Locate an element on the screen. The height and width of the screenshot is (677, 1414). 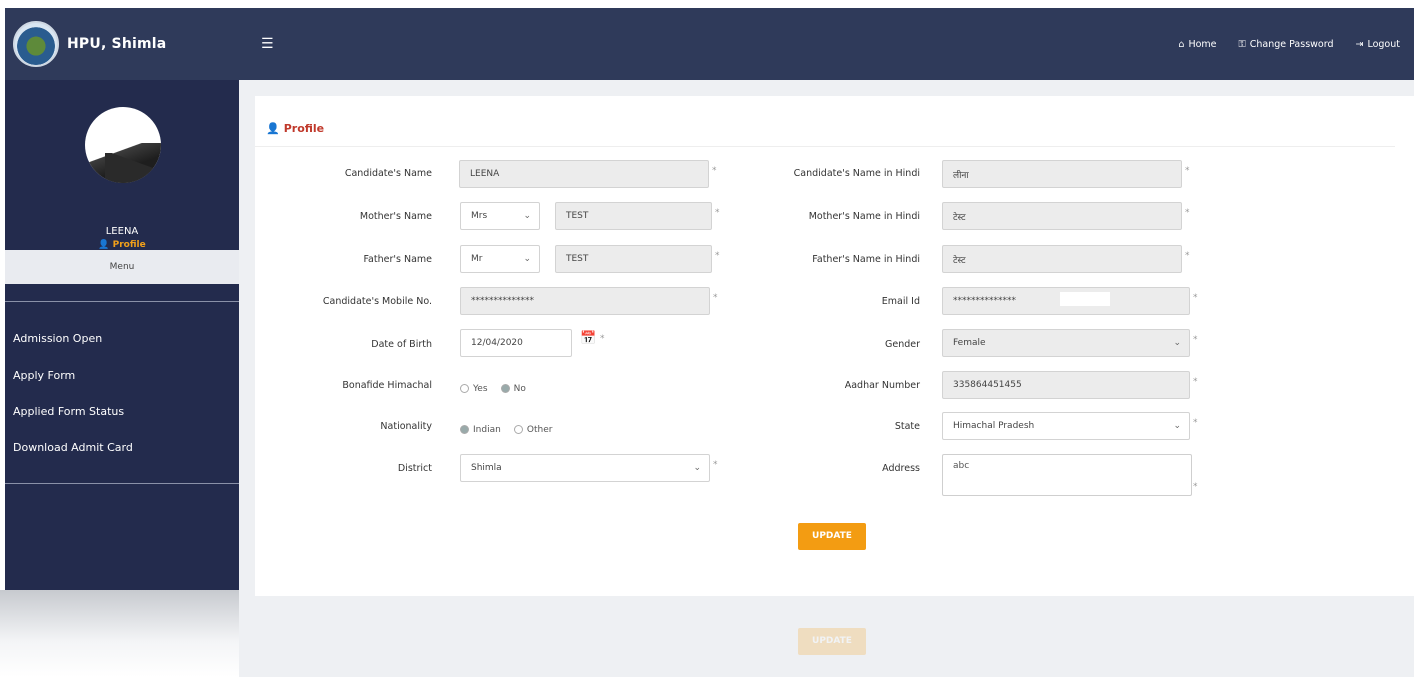
profile-link-label: Profile is located at coordinates (129, 245).